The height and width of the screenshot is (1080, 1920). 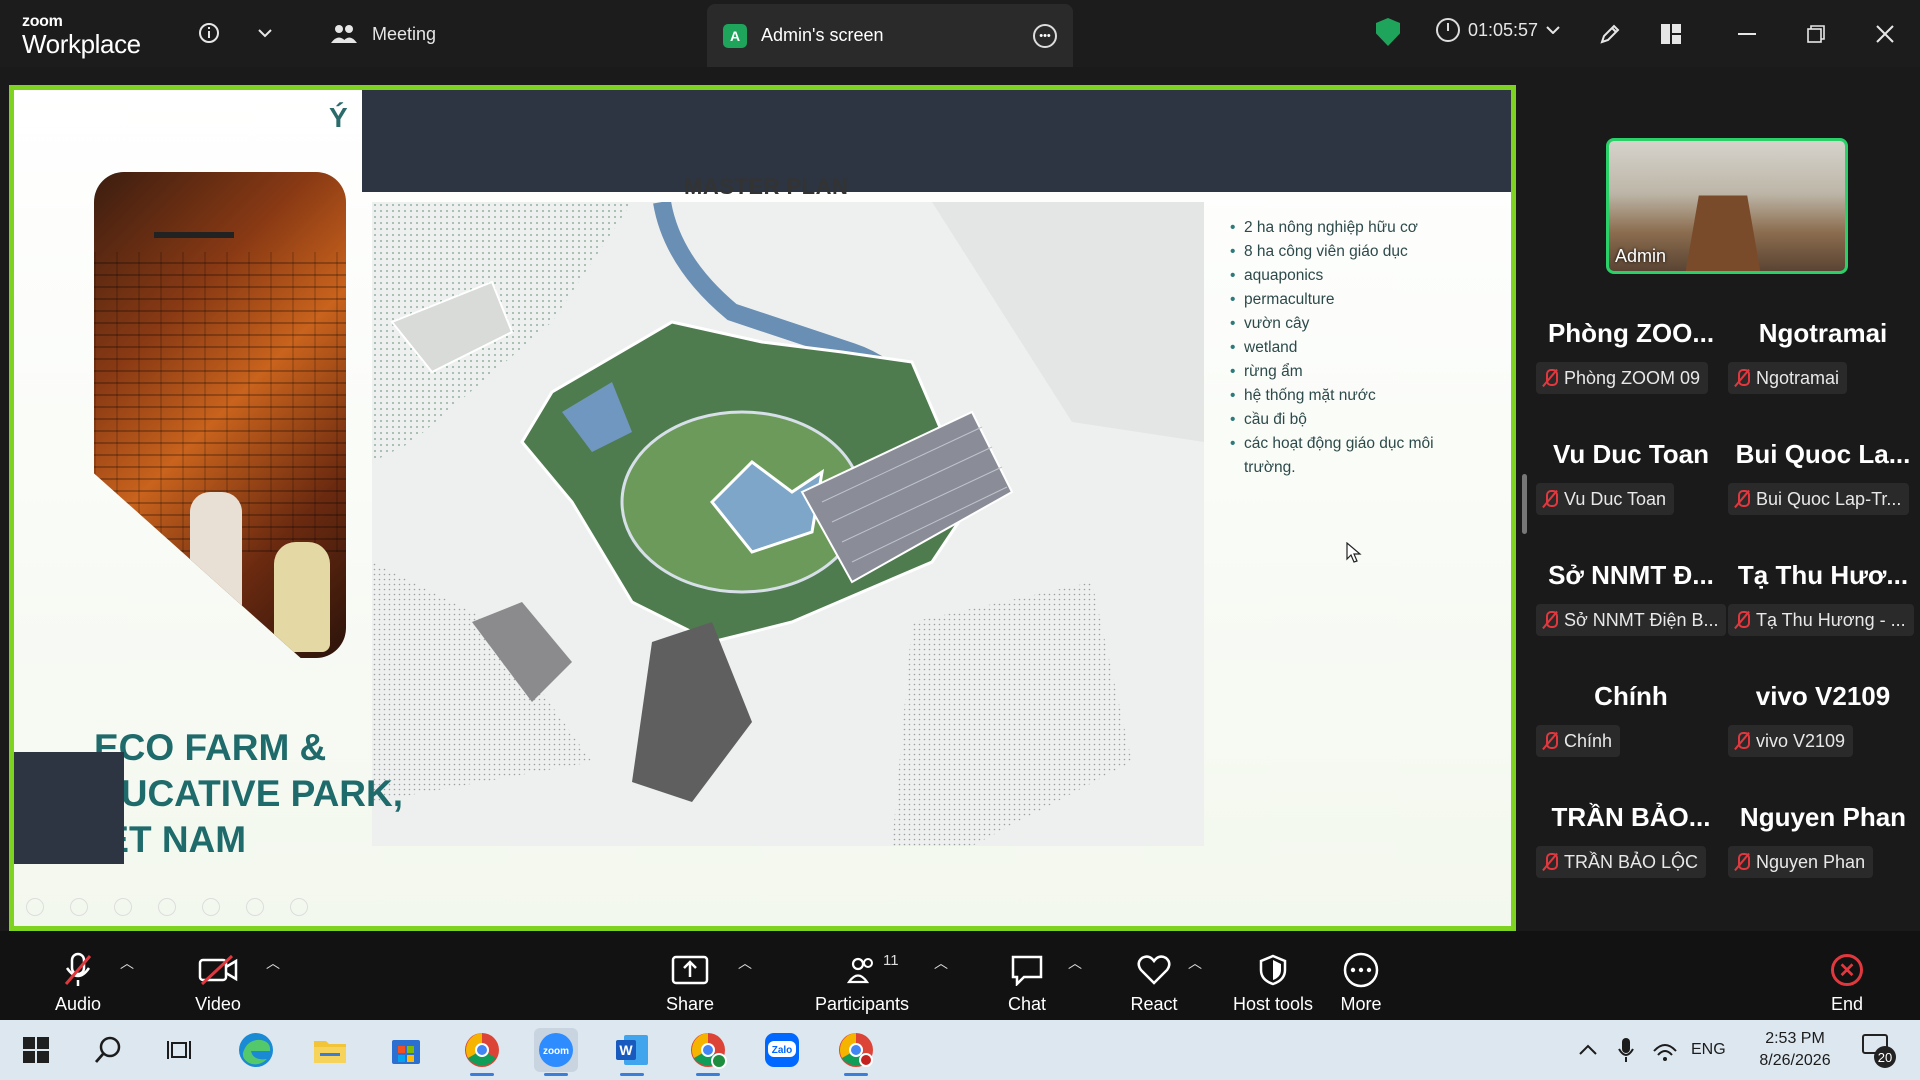 I want to click on participants-count: 11, so click(x=891, y=960).